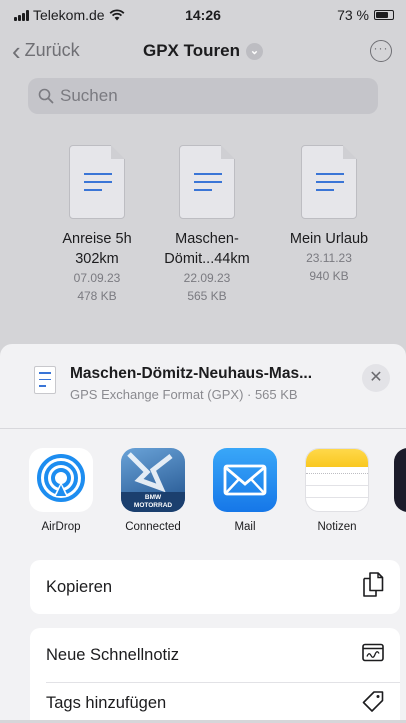 The height and width of the screenshot is (723, 406). I want to click on file-date: 07.09.23, so click(97, 278).